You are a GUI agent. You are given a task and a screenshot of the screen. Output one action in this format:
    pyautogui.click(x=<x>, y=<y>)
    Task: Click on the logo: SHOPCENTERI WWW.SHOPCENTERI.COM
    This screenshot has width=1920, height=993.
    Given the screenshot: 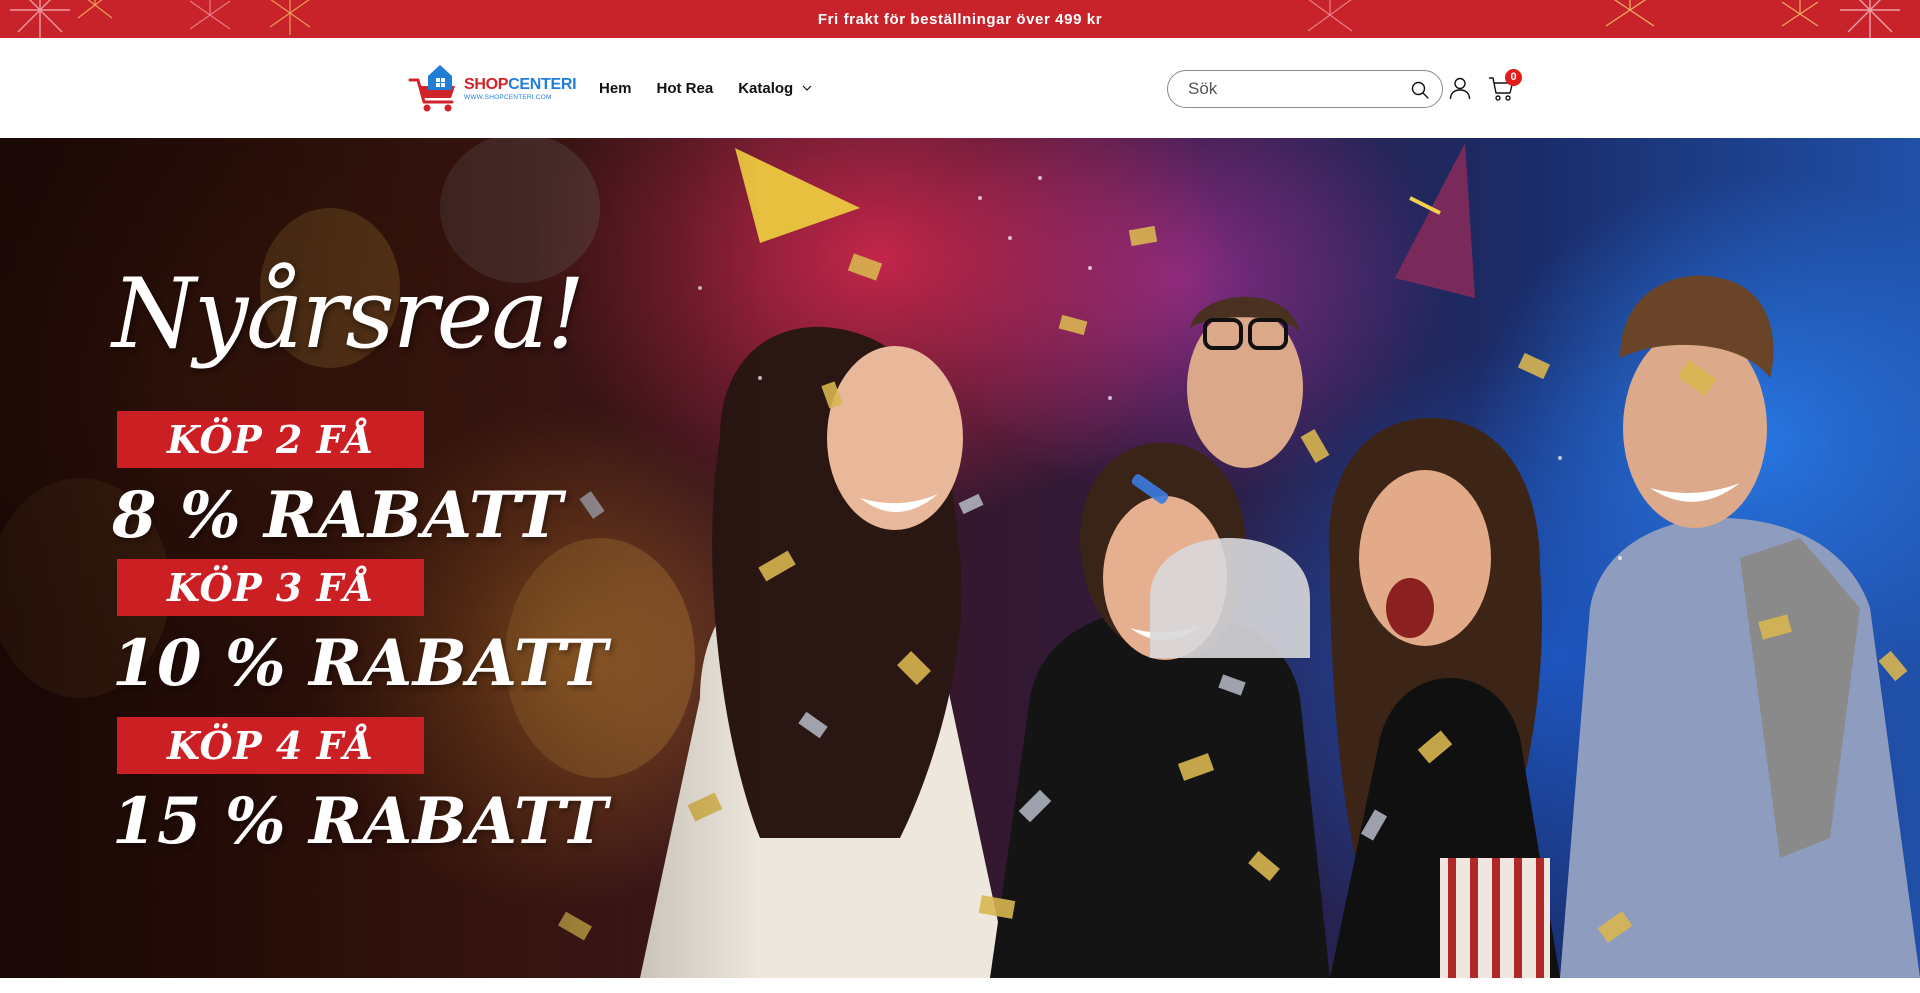 What is the action you would take?
    pyautogui.click(x=492, y=88)
    